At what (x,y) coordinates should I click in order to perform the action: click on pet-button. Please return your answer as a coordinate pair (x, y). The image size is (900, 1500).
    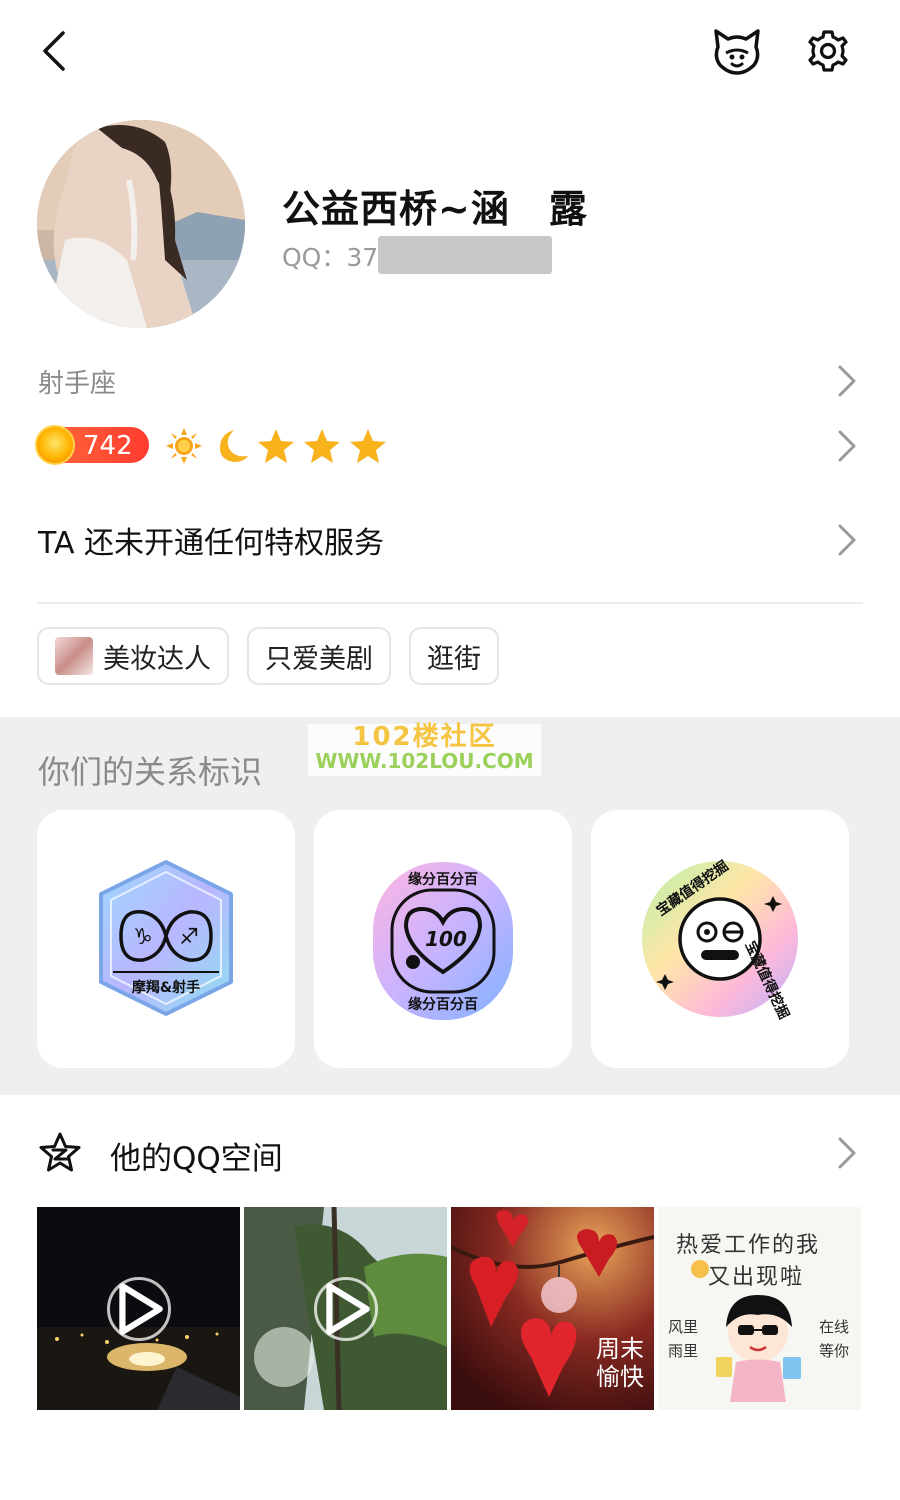
    Looking at the image, I should click on (737, 51).